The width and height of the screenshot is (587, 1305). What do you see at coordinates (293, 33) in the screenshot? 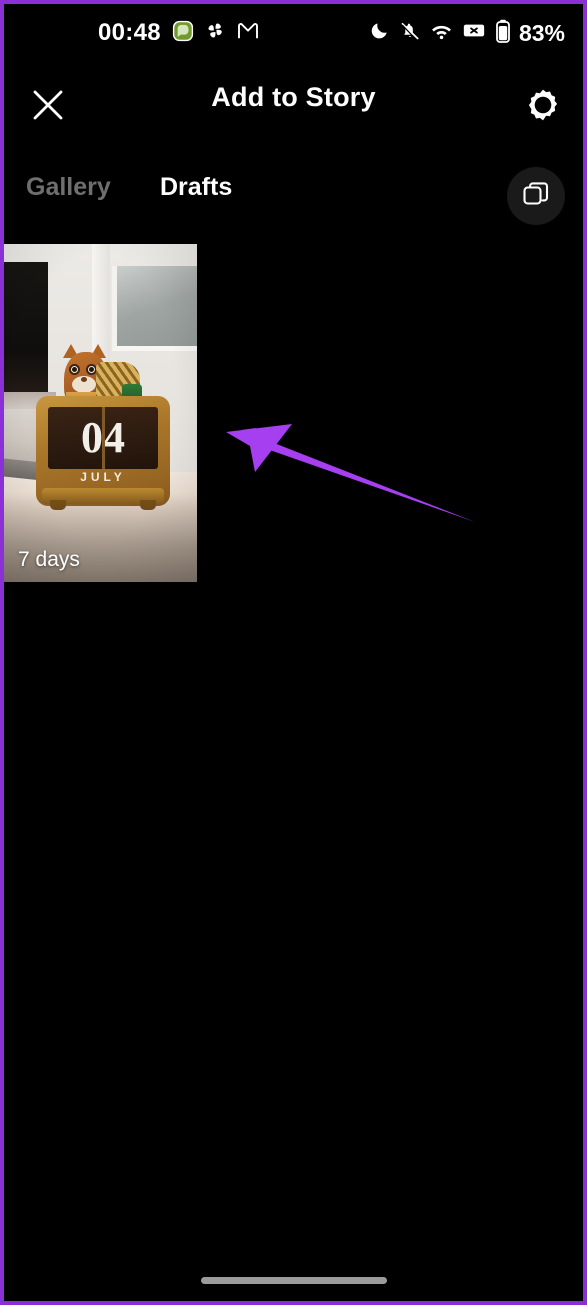
I see `status-bar: 00:48 83%` at bounding box center [293, 33].